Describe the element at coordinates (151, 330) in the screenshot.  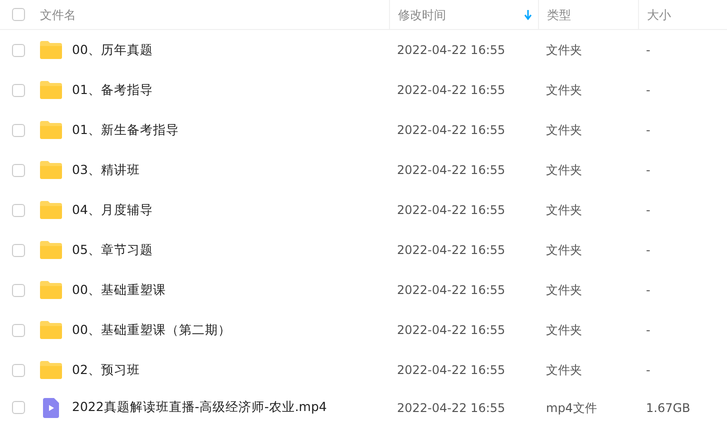
I see `file-name: 00、基础重塑课（第二期）` at that location.